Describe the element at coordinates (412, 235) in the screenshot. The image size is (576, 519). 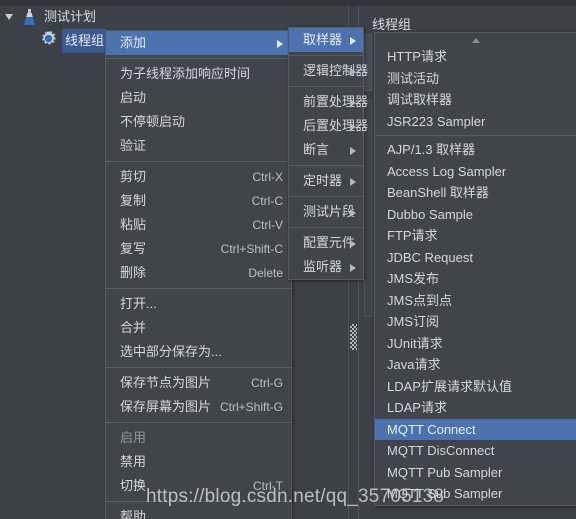
I see `menu-item-label: FTP请求` at that location.